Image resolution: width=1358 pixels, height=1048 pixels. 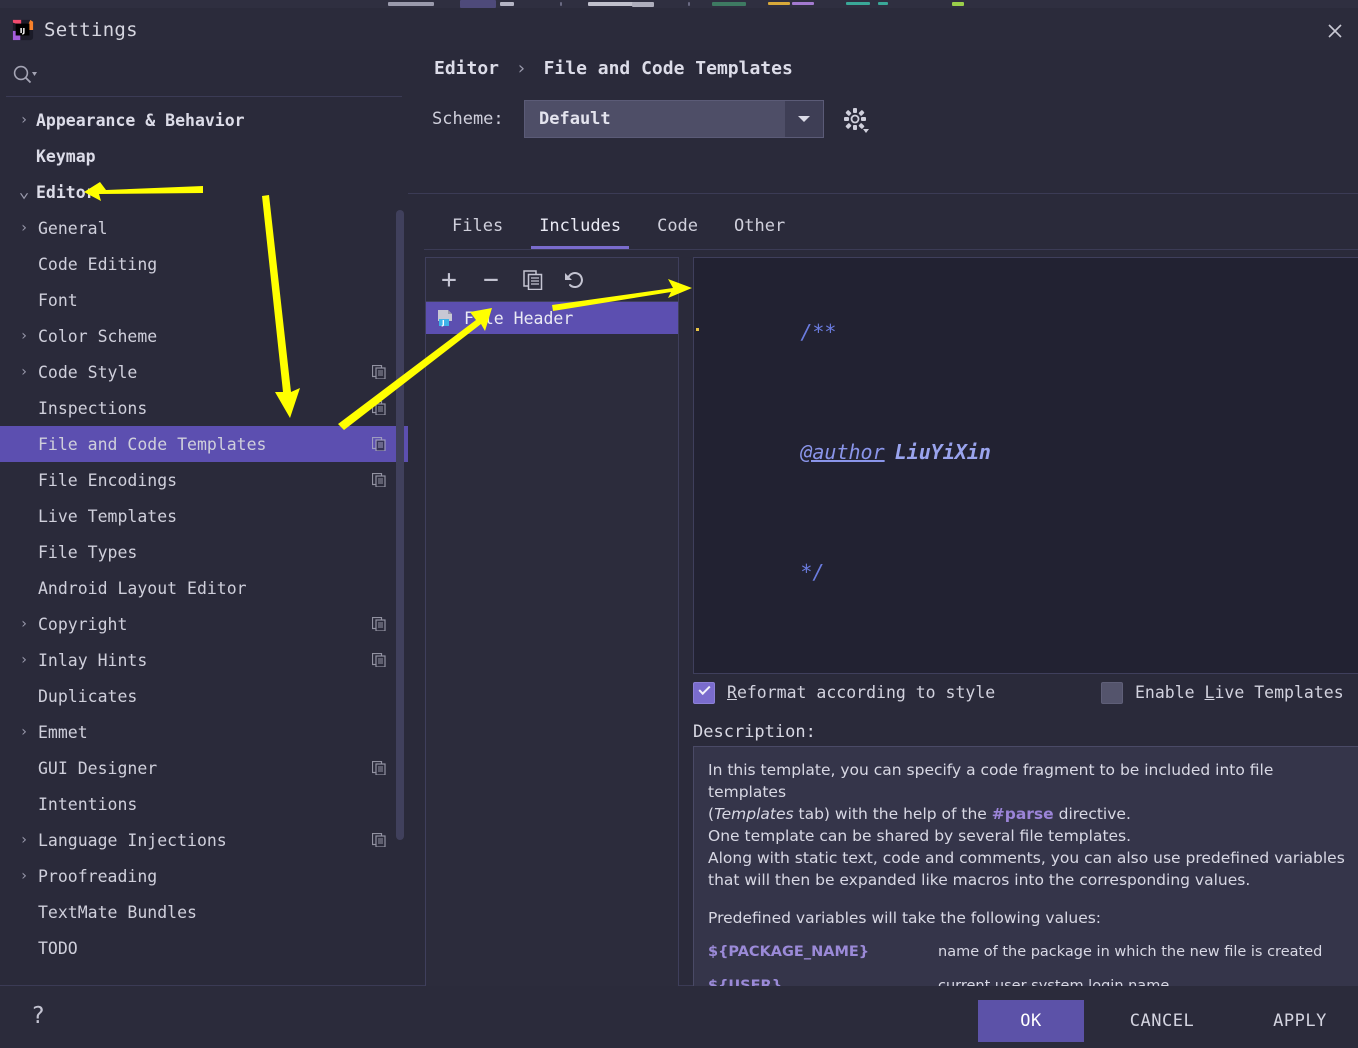 I want to click on sidebar-item-live-templates: Live Templates, so click(x=204, y=516).